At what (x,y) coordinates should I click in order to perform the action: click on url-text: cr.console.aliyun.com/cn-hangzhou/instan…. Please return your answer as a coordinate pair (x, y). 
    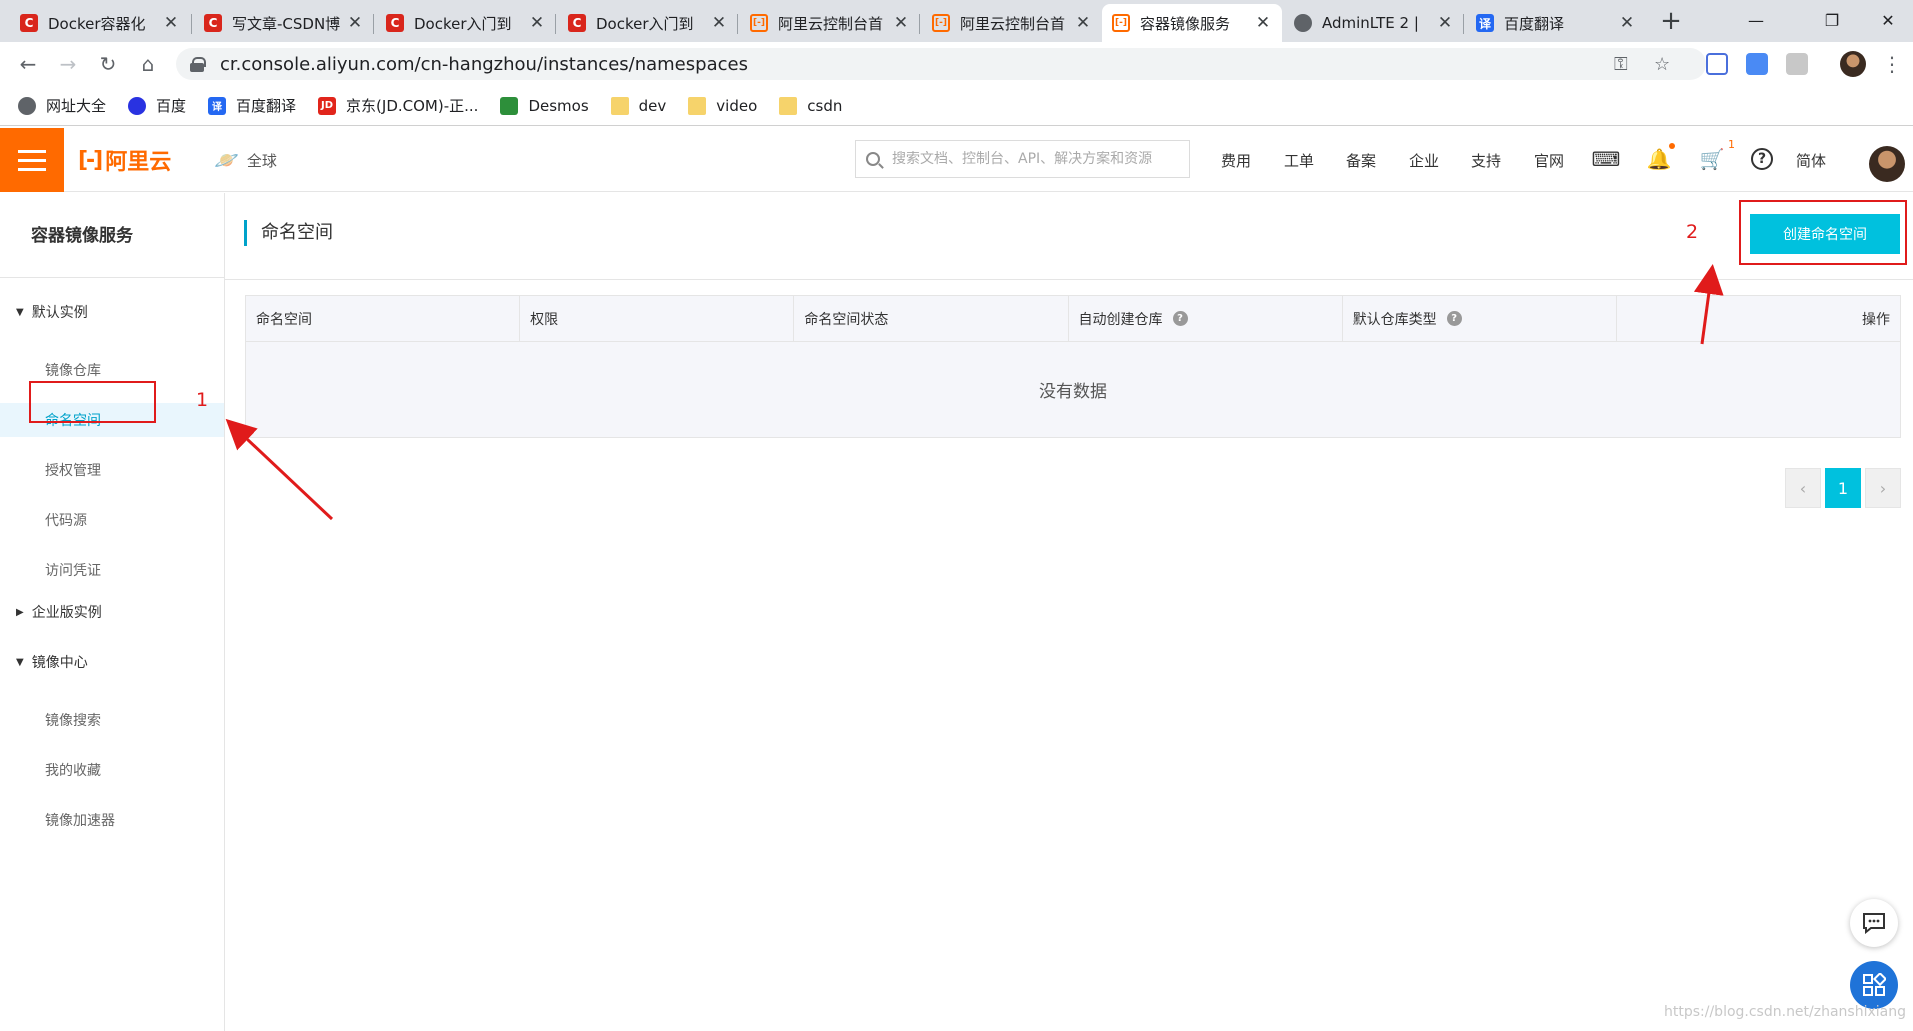
    Looking at the image, I should click on (484, 64).